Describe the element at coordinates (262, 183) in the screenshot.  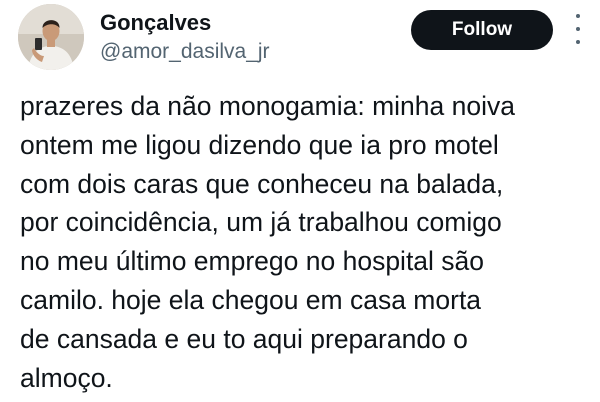
I see `tweet-text-line: com dois caras que conheceu na balada,` at that location.